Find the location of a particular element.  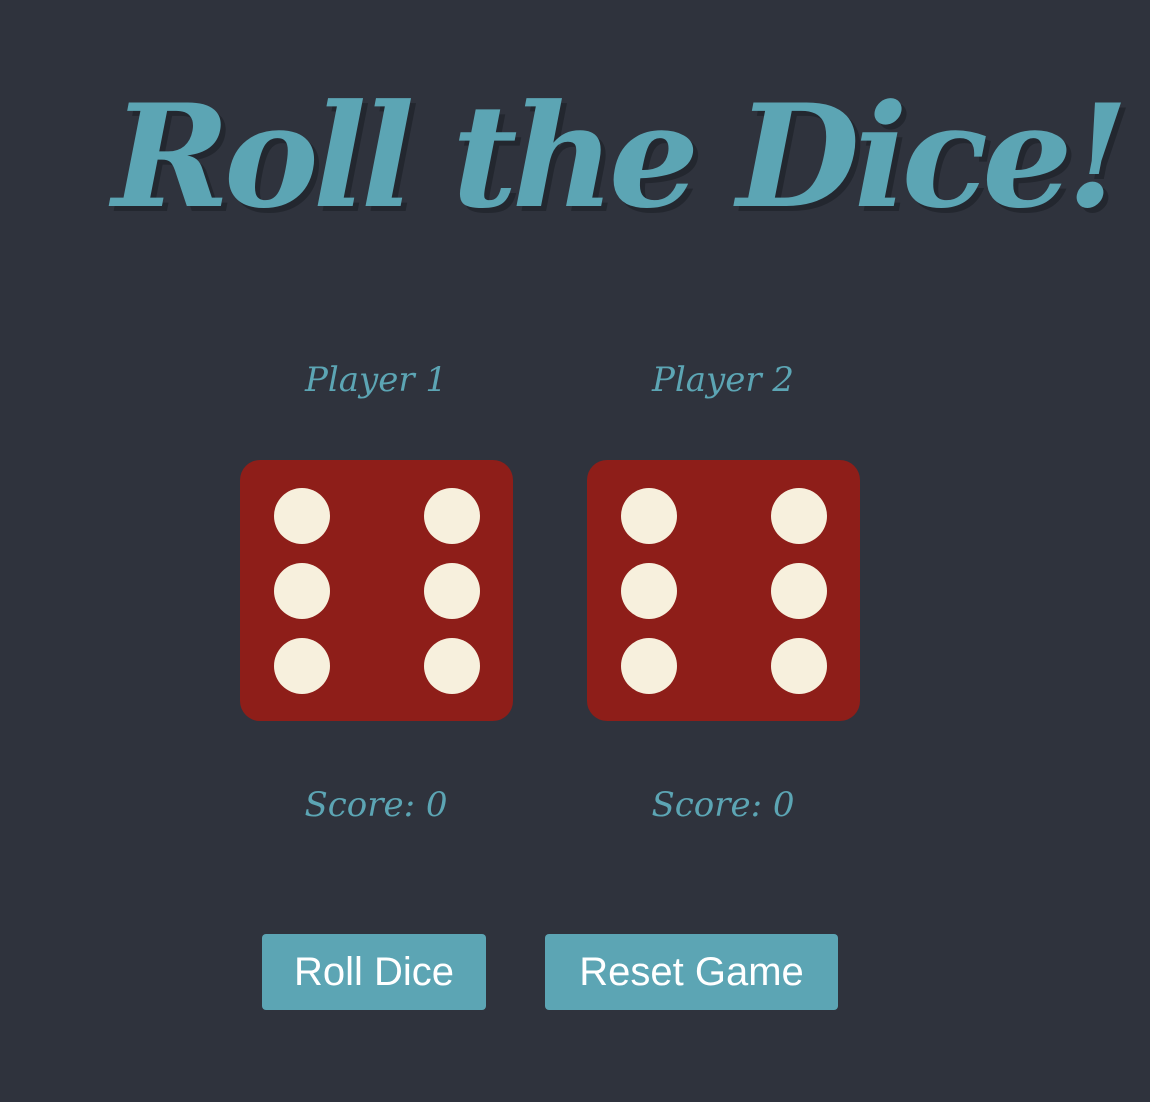

player-1-score: Score: 0 is located at coordinates (376, 805).